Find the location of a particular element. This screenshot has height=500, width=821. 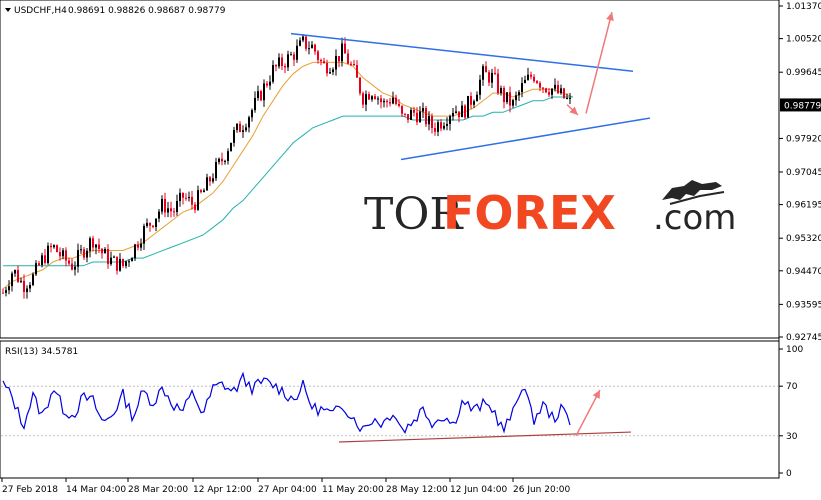

price-tick-label: 0.96195 is located at coordinates (803, 206).